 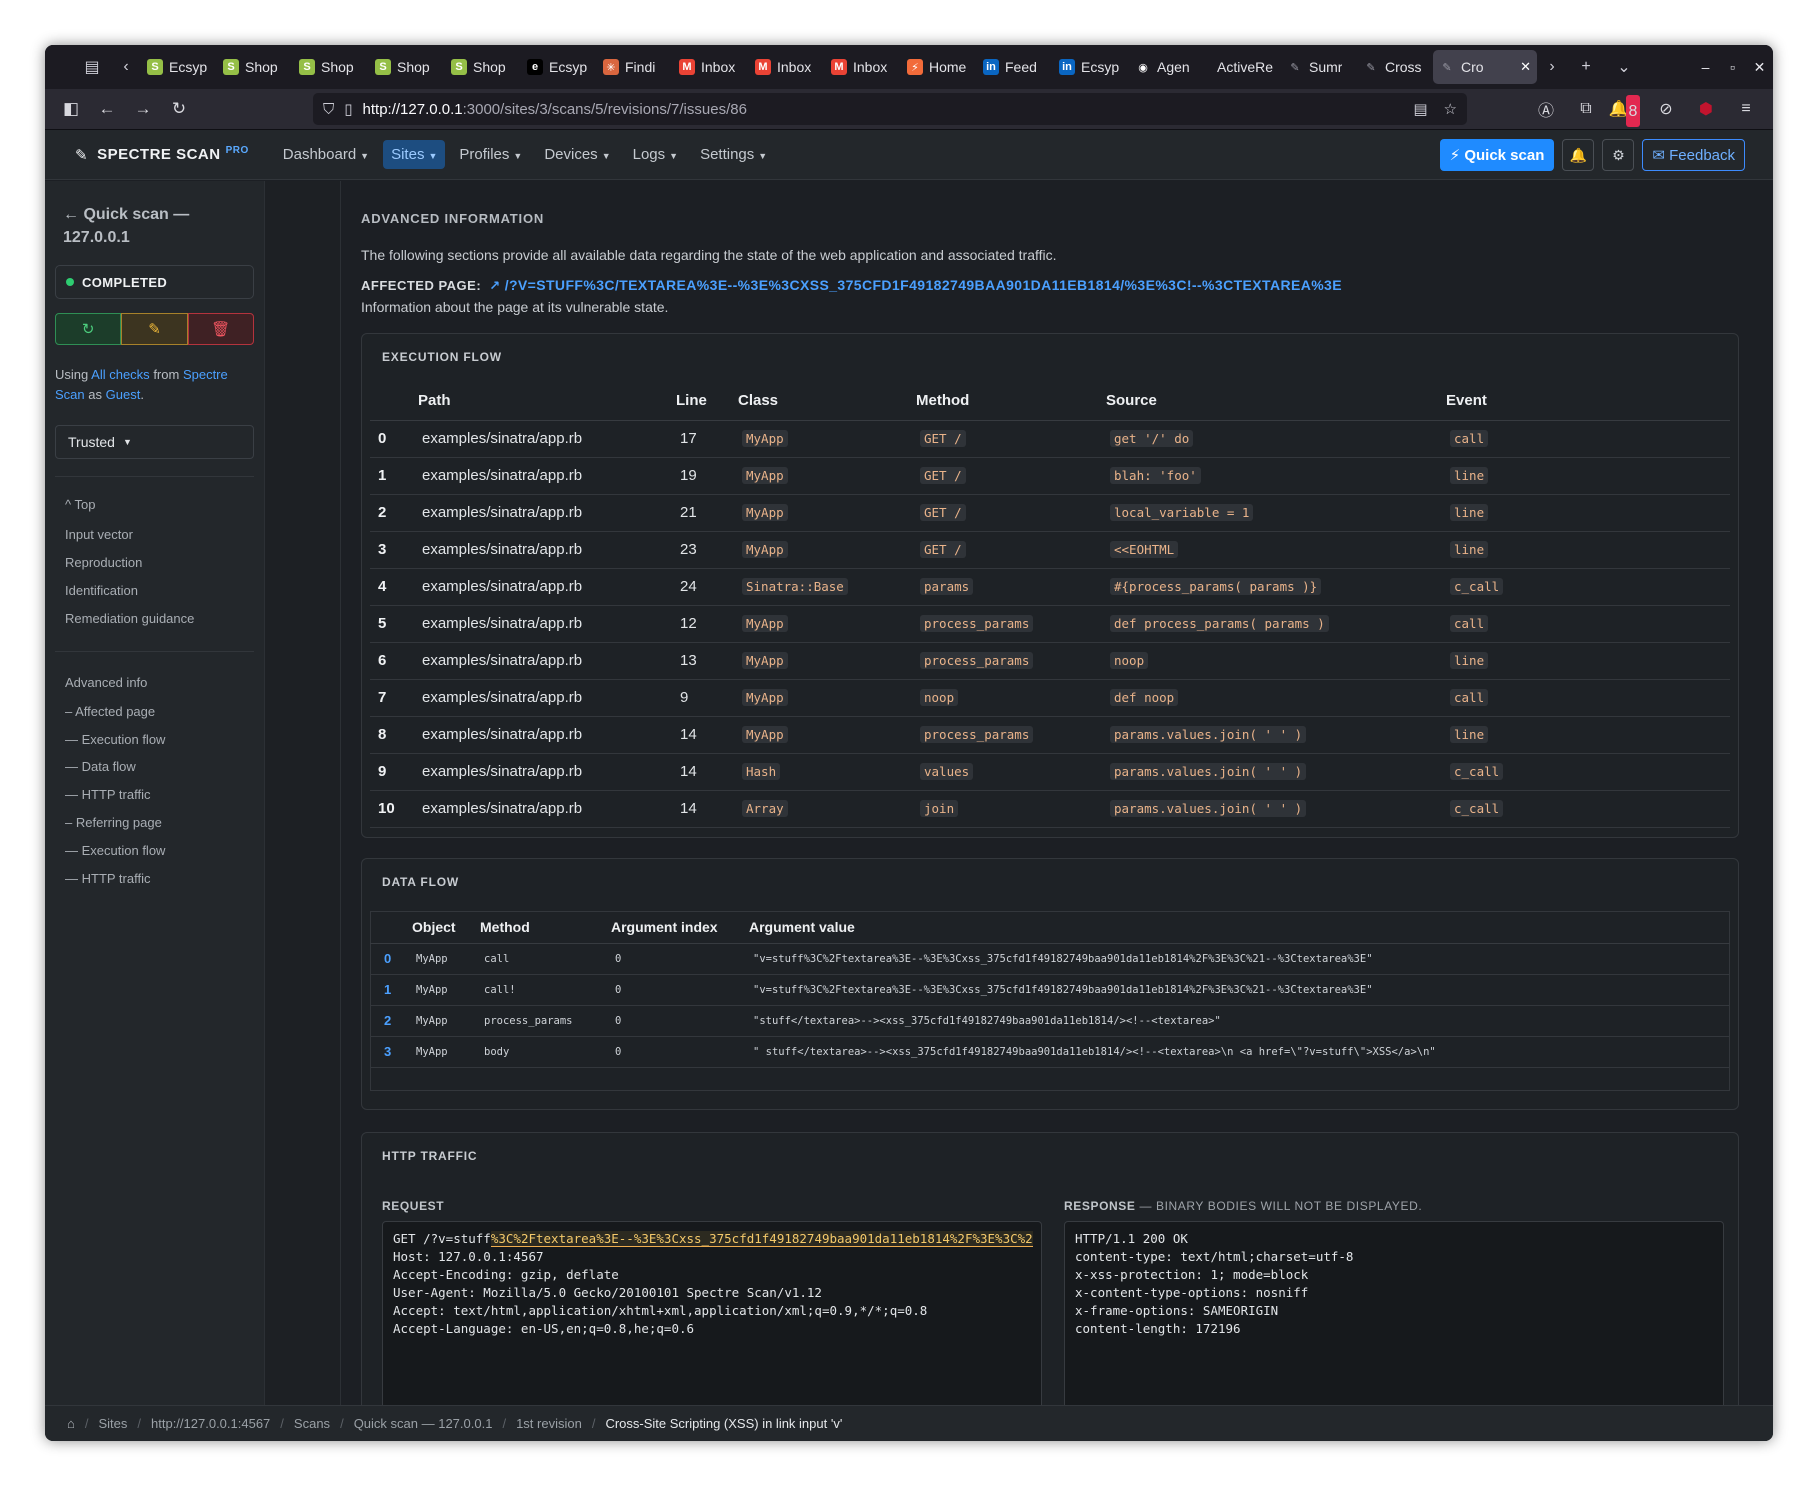 What do you see at coordinates (92, 67) in the screenshot?
I see `tab-overview-icon: ▤` at bounding box center [92, 67].